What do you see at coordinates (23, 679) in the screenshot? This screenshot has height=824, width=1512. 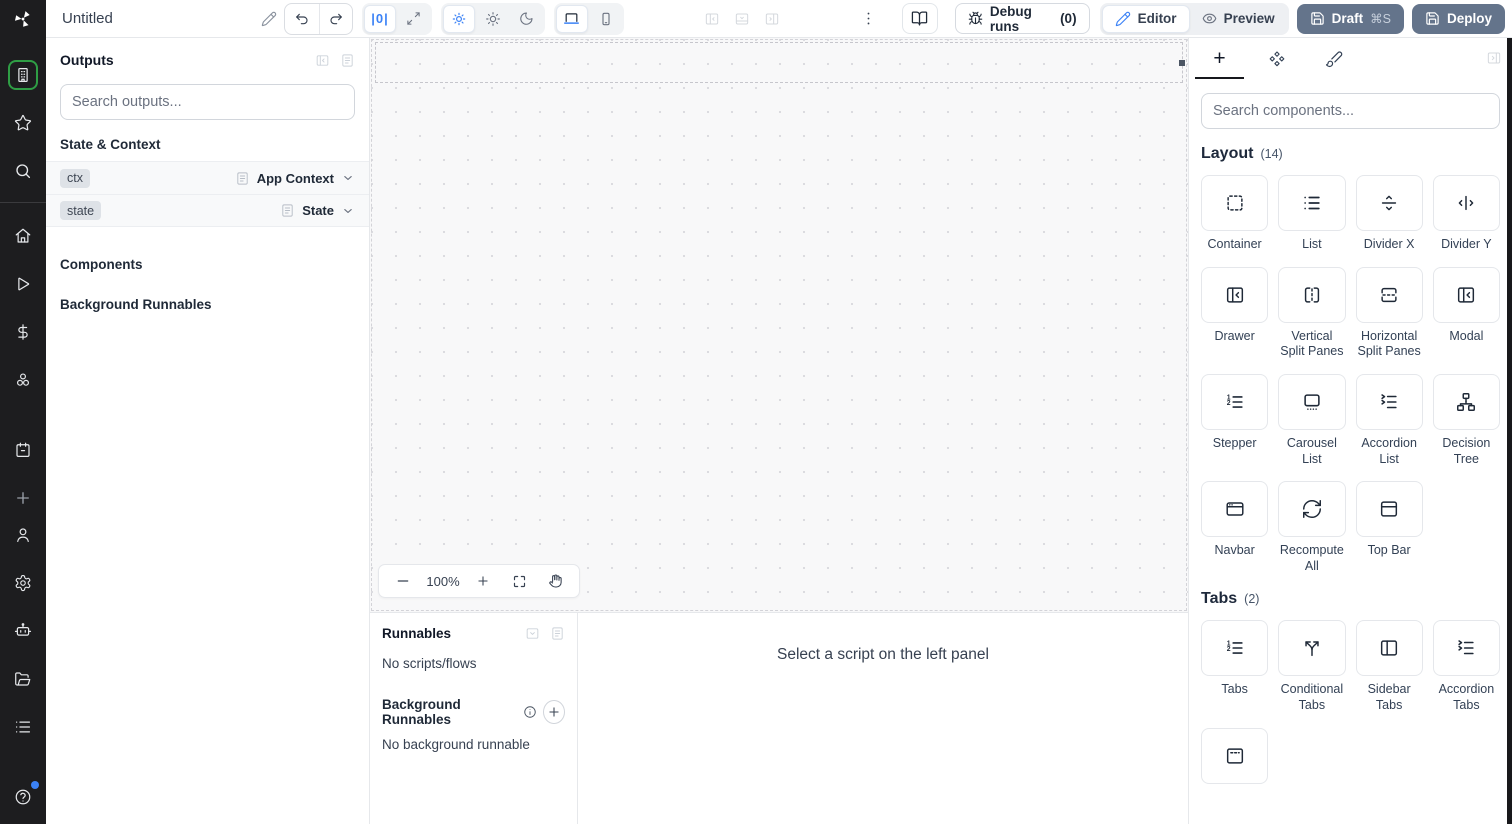 I see `sidebar-item-folders` at bounding box center [23, 679].